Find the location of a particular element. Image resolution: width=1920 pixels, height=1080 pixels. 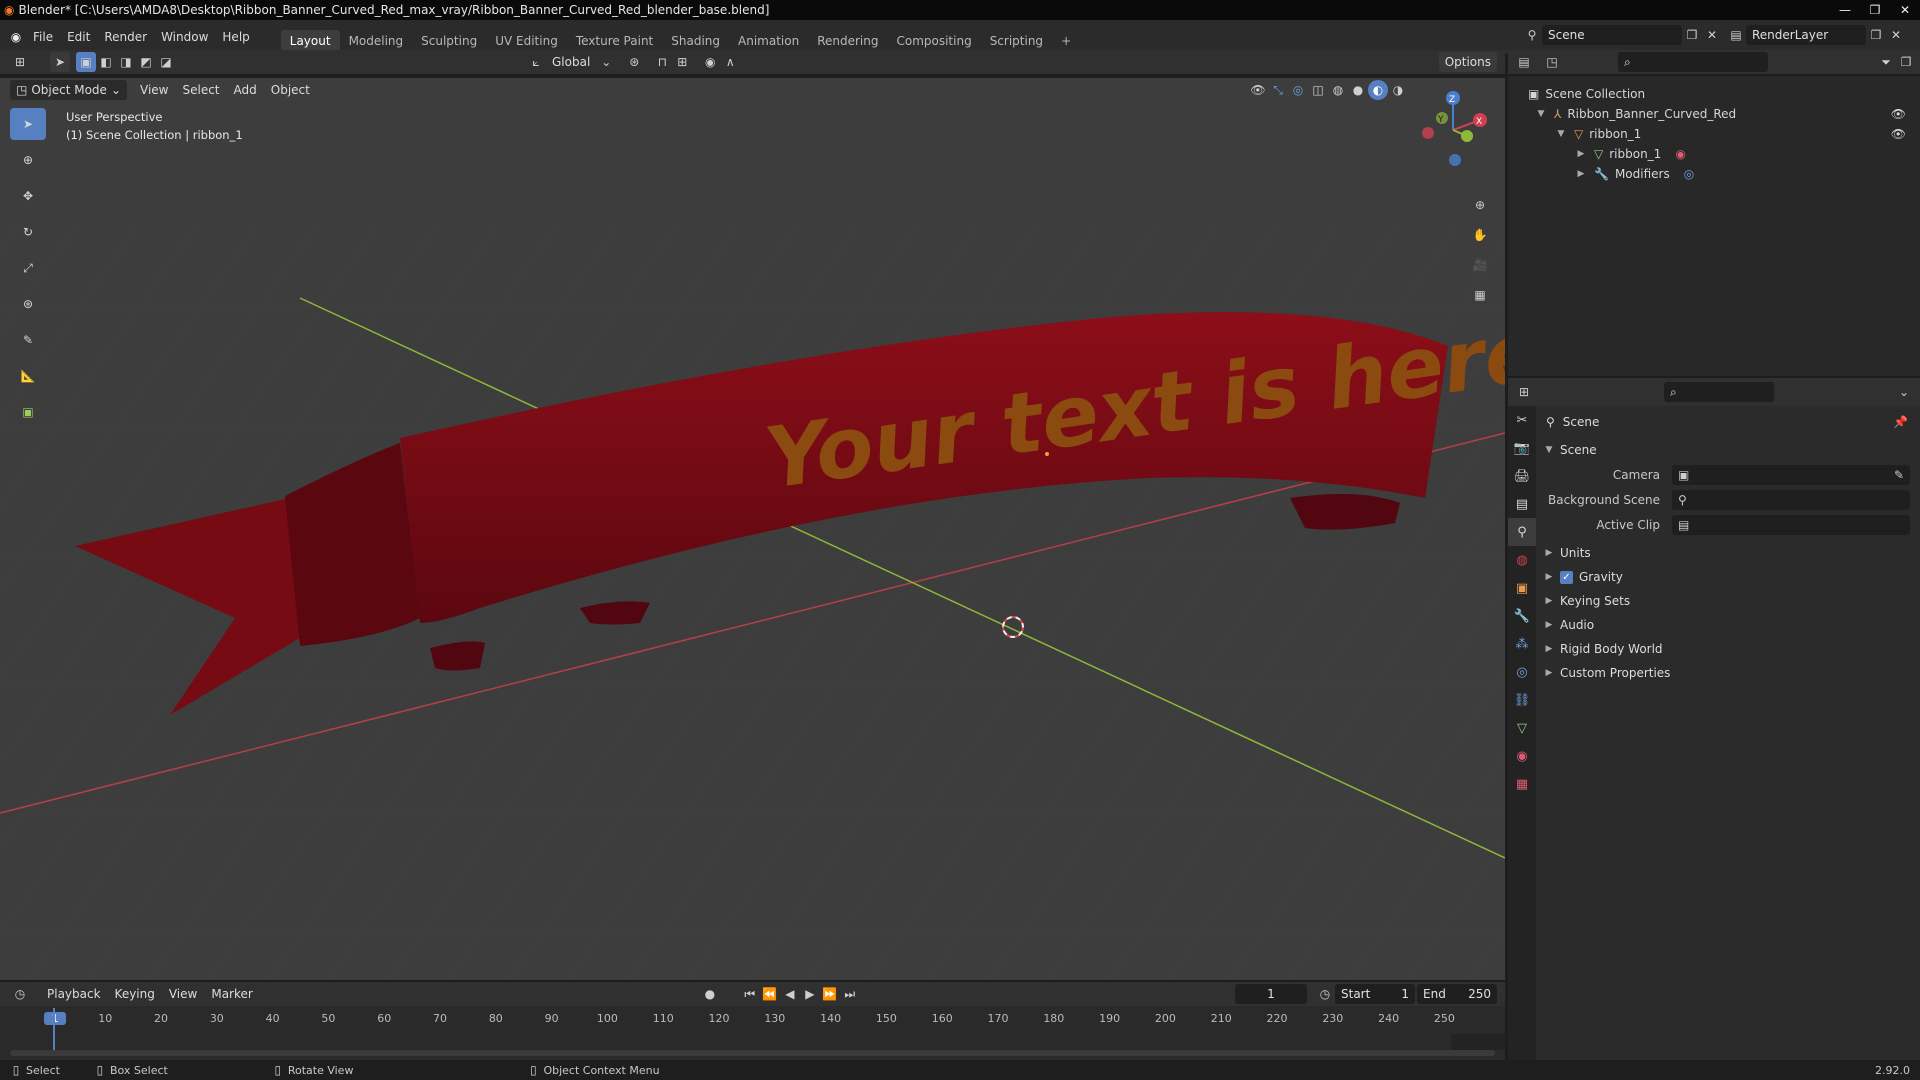

rendered-shading-icon: ◑ is located at coordinates (1398, 90).